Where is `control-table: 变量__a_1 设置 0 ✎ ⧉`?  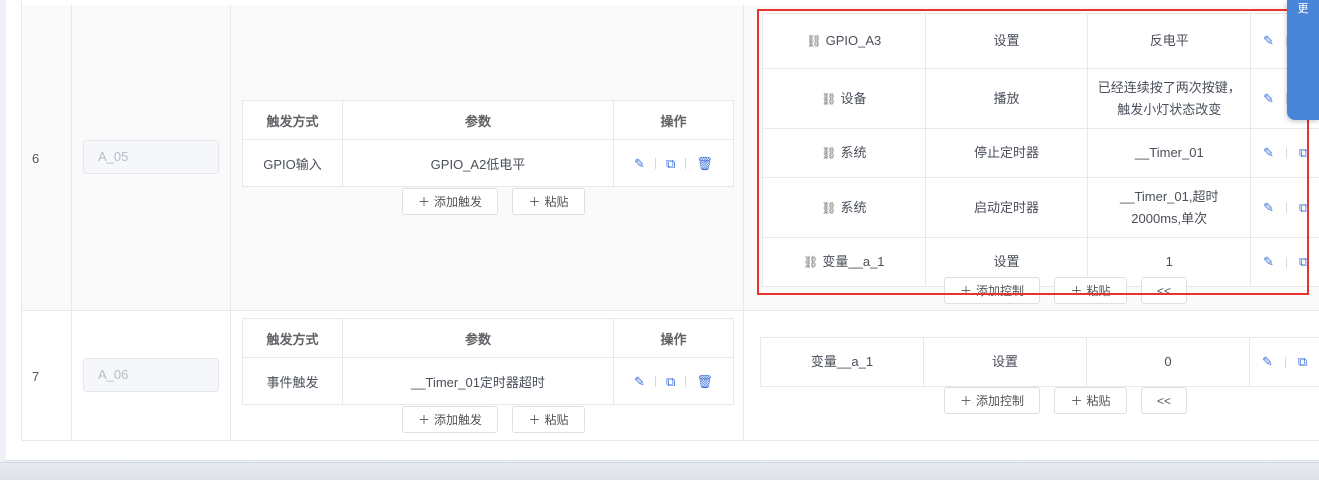 control-table: 变量__a_1 设置 0 ✎ ⧉ is located at coordinates (1039, 362).